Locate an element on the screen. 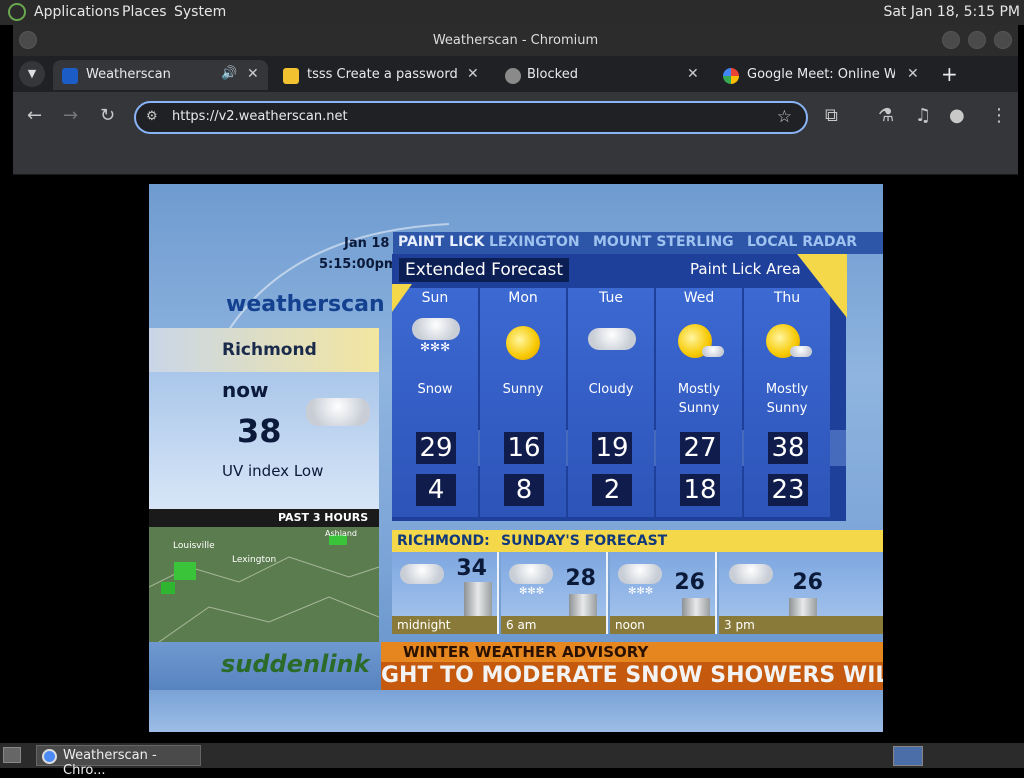  map-label-lexington: Lexington is located at coordinates (254, 560).